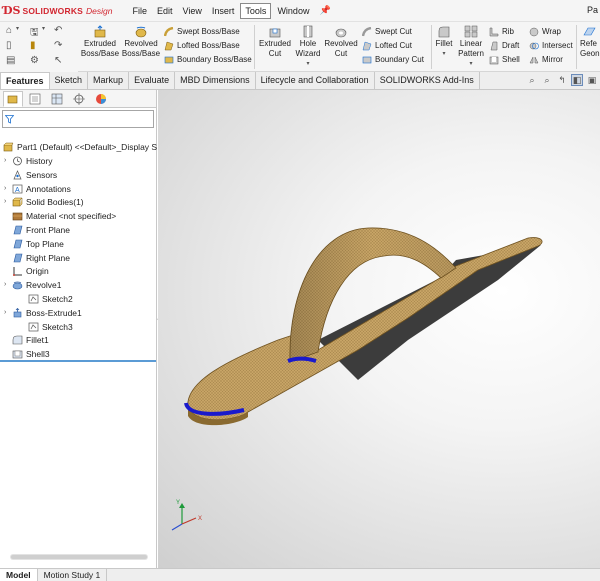  I want to click on menu-tools: Tools, so click(256, 10).